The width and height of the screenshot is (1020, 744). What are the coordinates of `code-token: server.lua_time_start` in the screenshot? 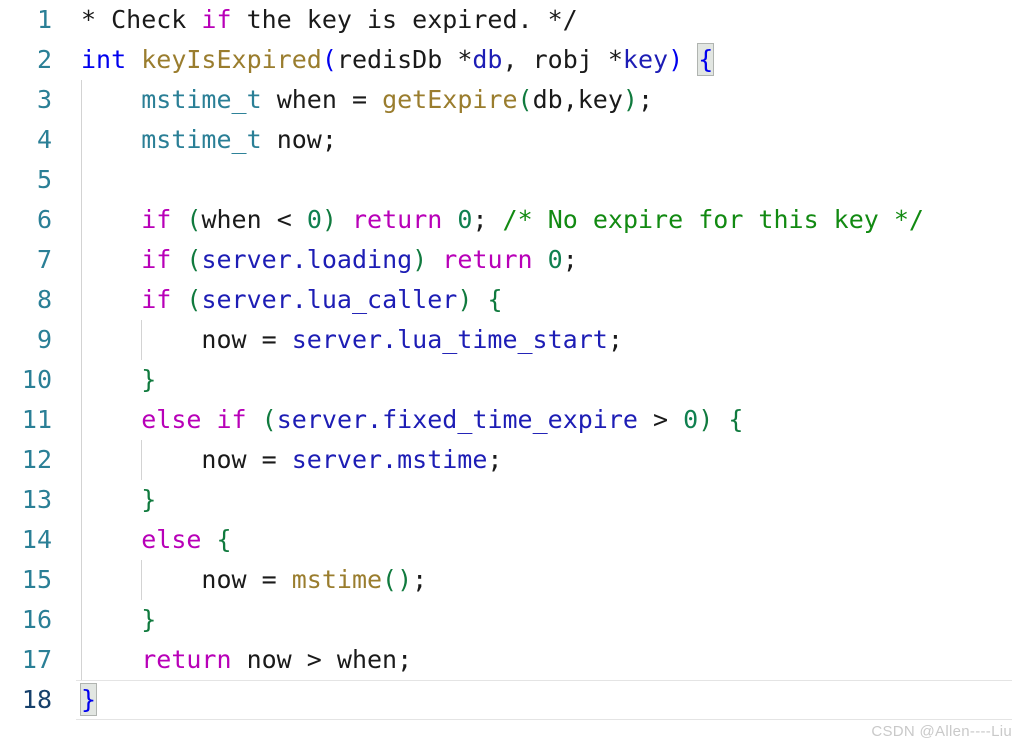 It's located at (449, 339).